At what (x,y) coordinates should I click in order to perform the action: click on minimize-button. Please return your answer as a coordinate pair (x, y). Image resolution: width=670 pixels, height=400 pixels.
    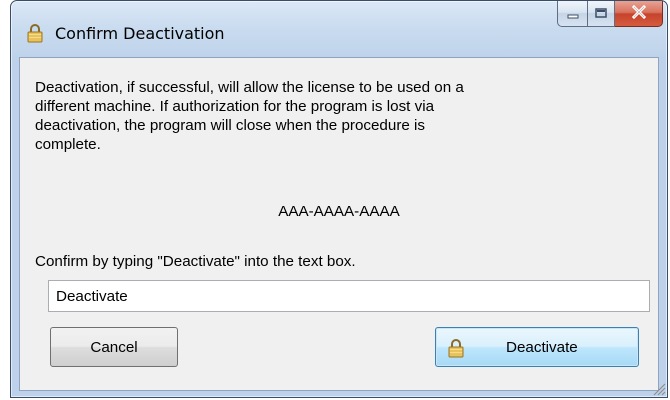
    Looking at the image, I should click on (572, 14).